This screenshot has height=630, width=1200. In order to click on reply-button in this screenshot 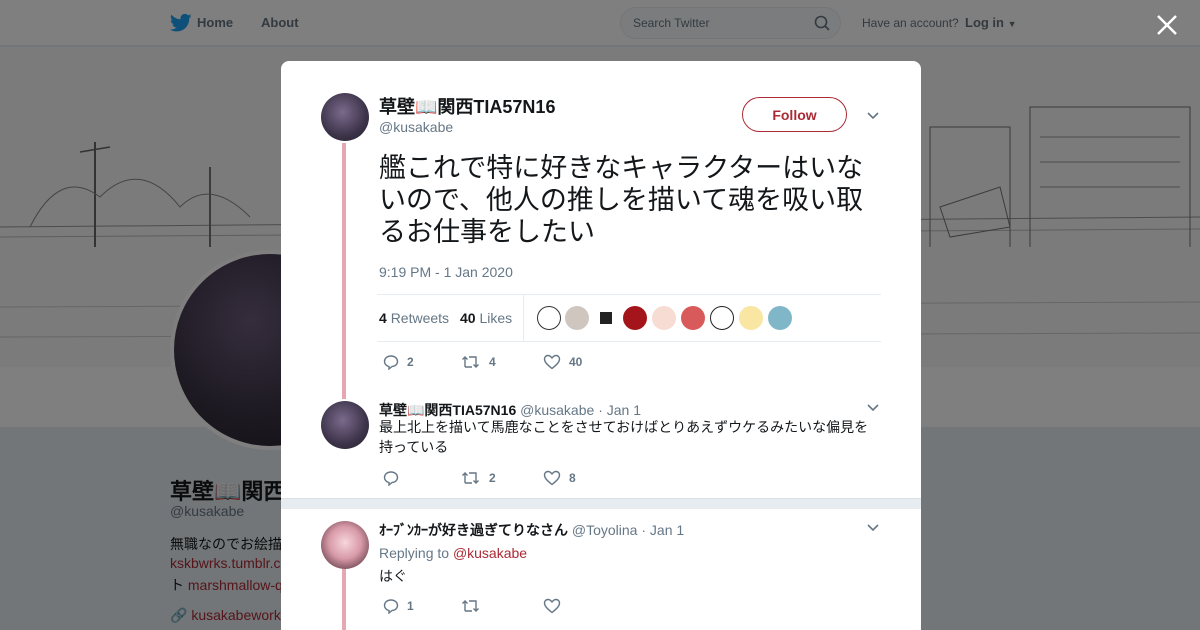, I will do `click(395, 478)`.